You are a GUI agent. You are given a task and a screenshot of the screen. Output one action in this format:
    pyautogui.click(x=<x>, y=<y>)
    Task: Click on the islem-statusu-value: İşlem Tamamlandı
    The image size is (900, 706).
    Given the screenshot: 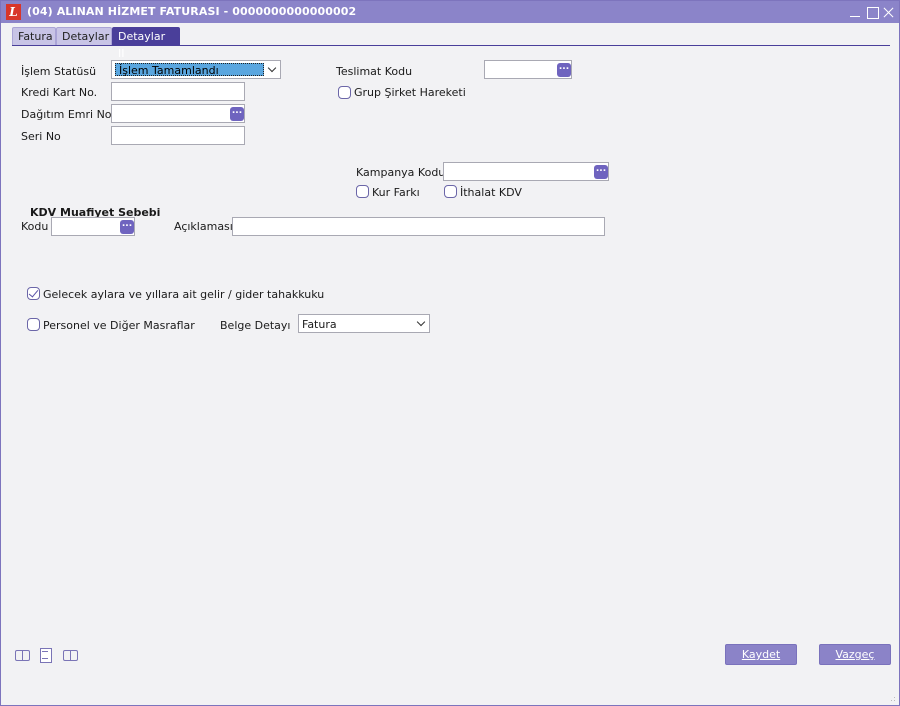 What is the action you would take?
    pyautogui.click(x=189, y=70)
    